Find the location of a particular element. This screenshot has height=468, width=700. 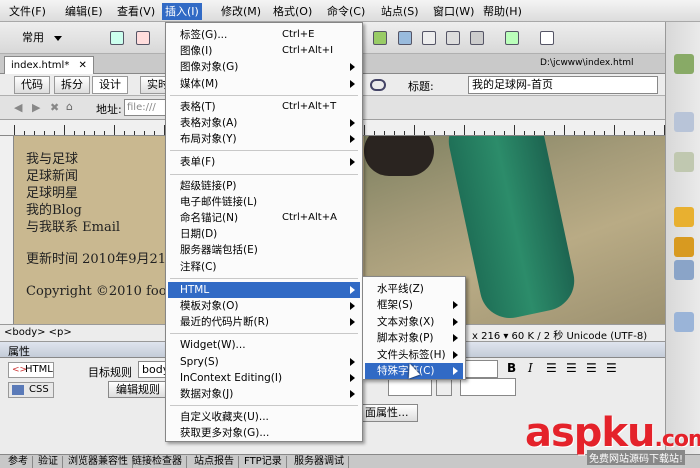

size-select is located at coordinates (480, 369).